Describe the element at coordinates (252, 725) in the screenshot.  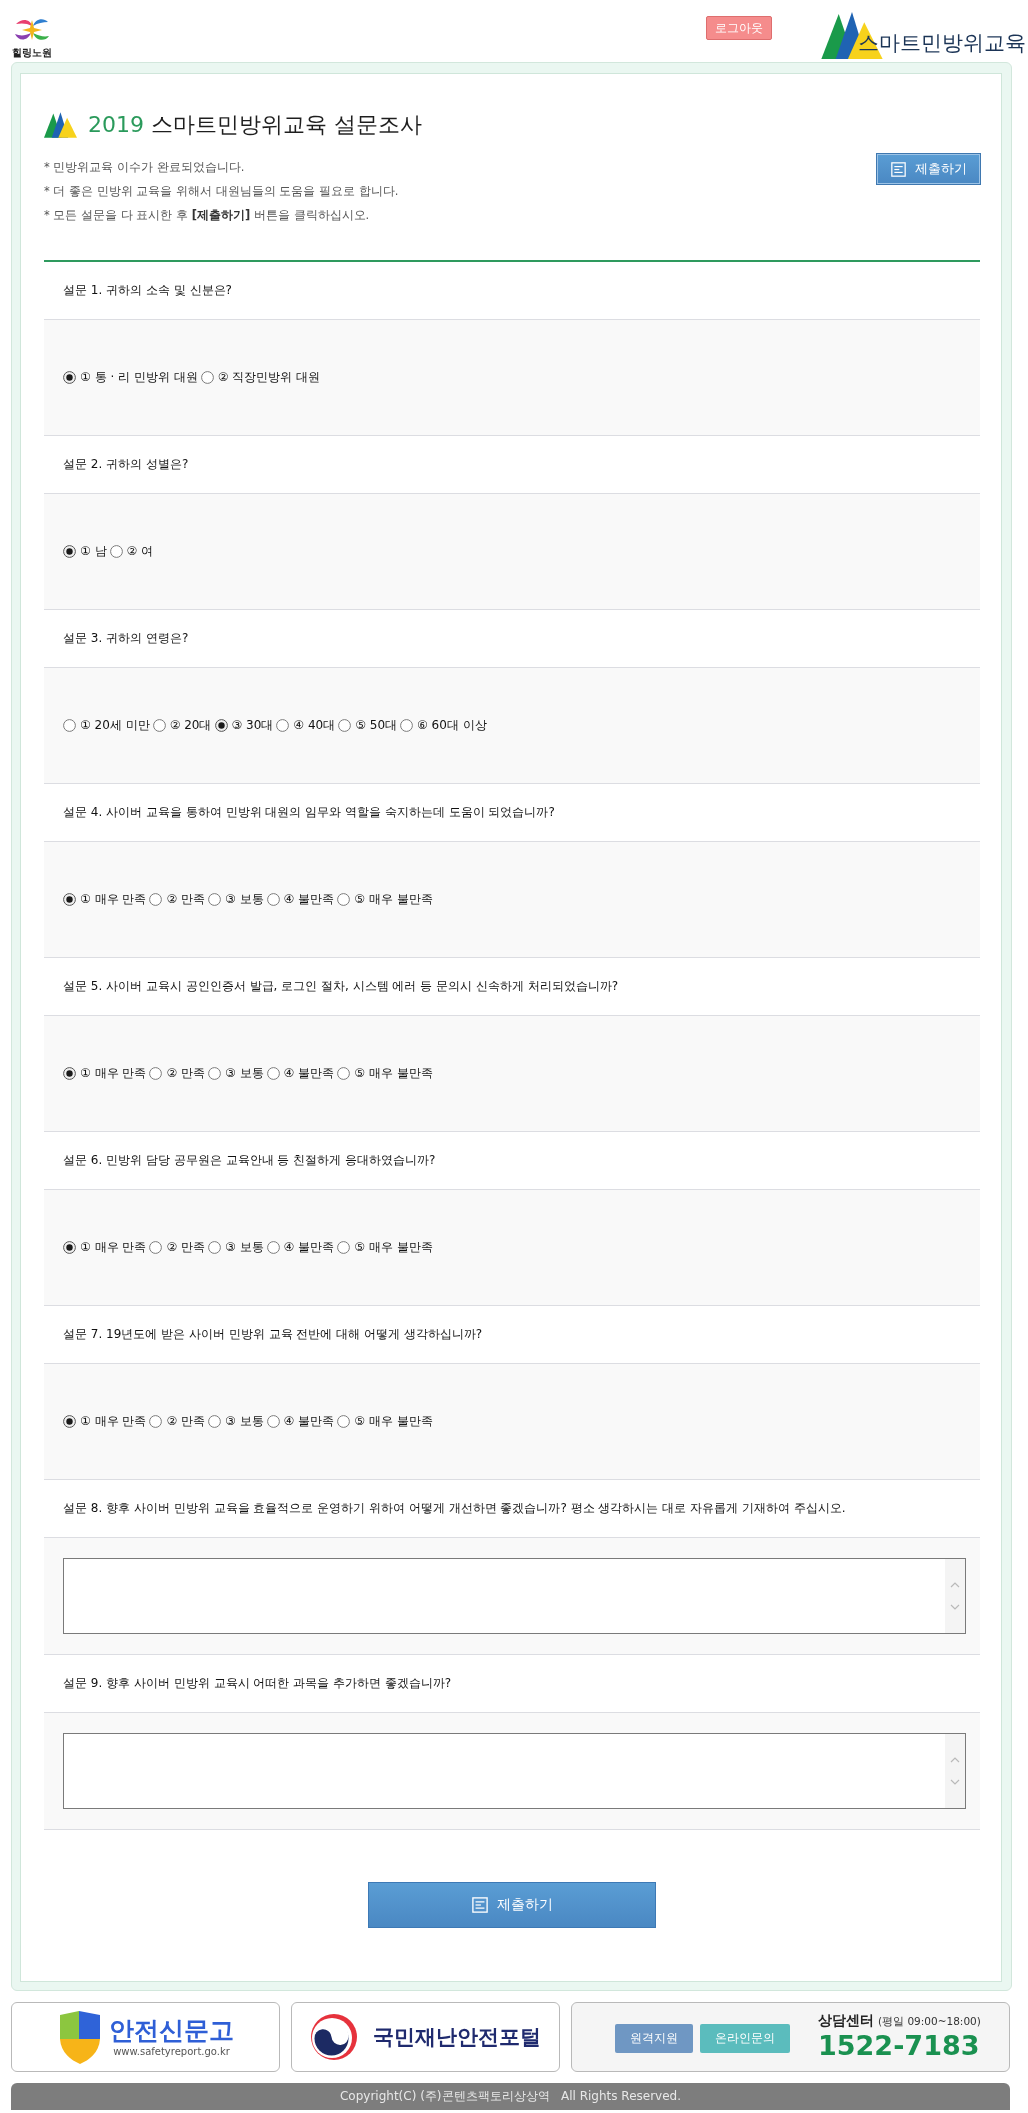
I see `option-label: ③ 30대` at that location.